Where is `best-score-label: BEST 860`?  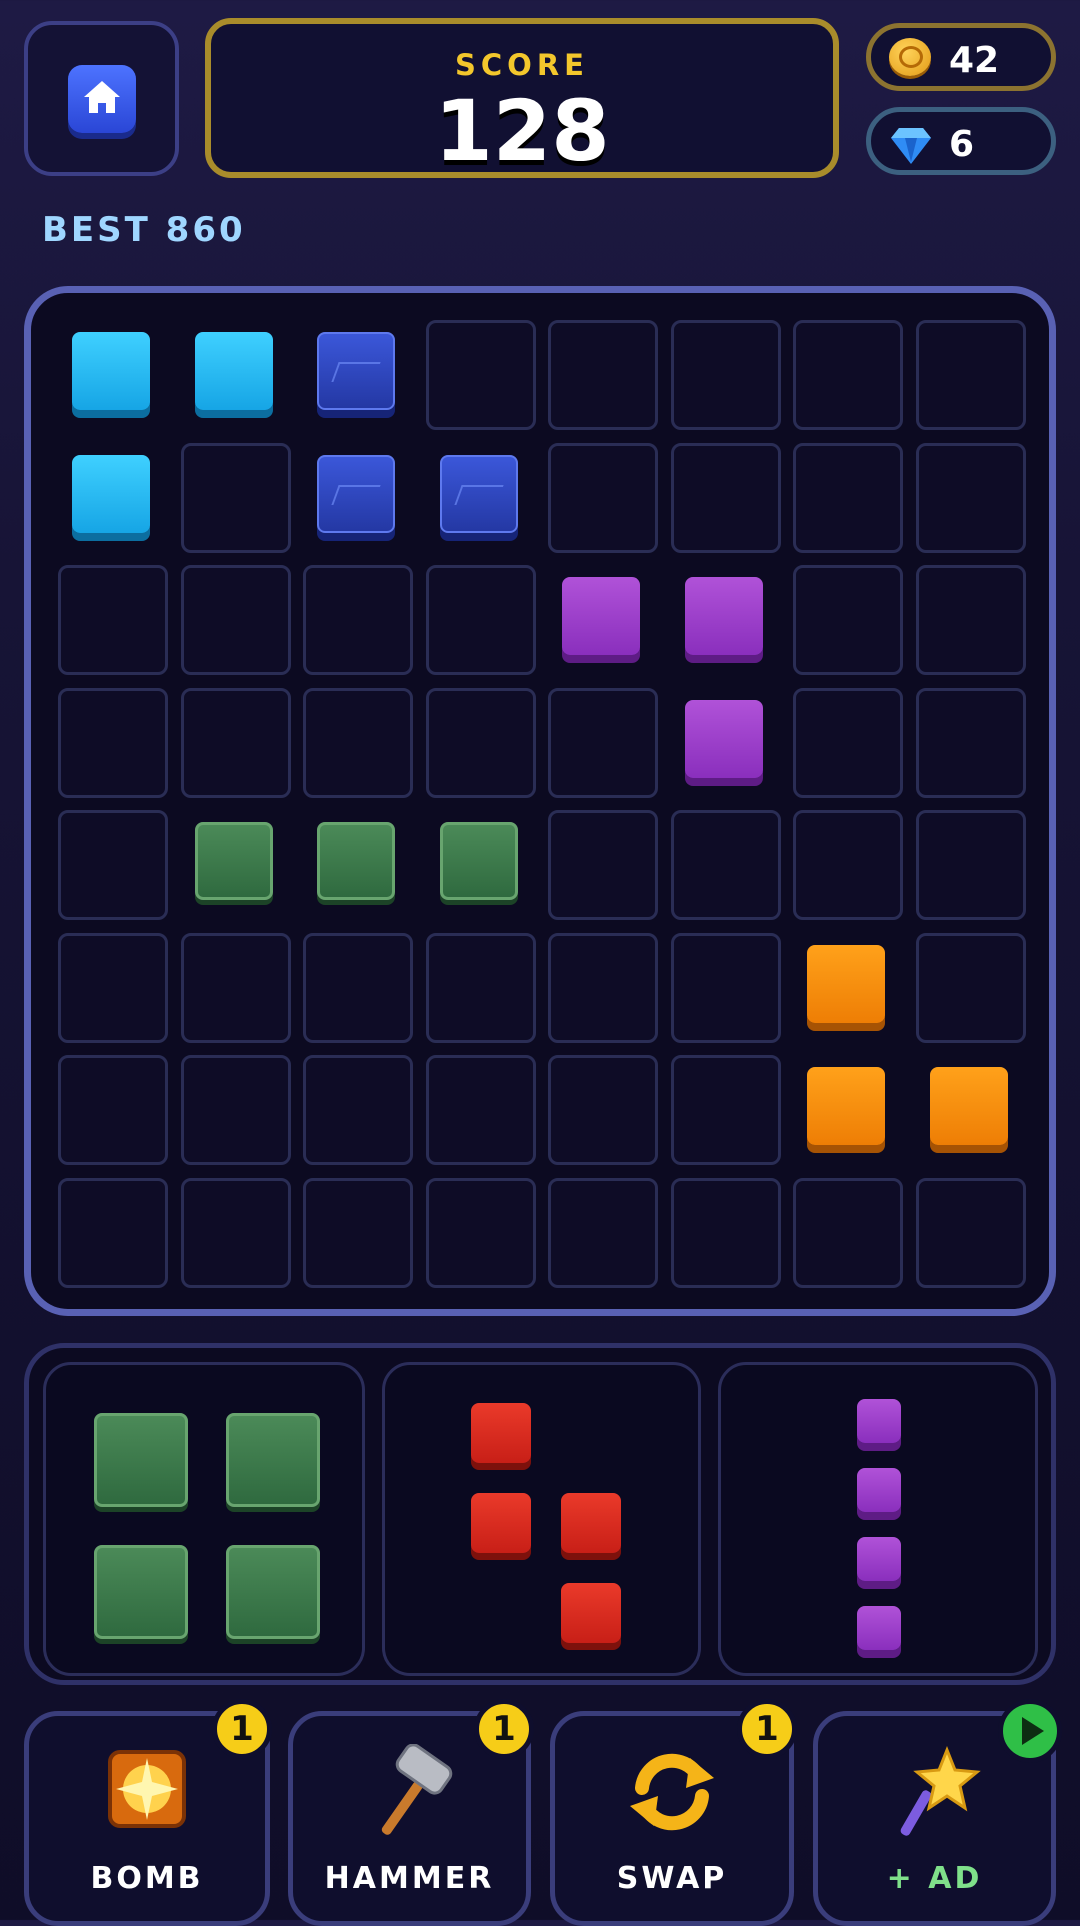 best-score-label: BEST 860 is located at coordinates (144, 230).